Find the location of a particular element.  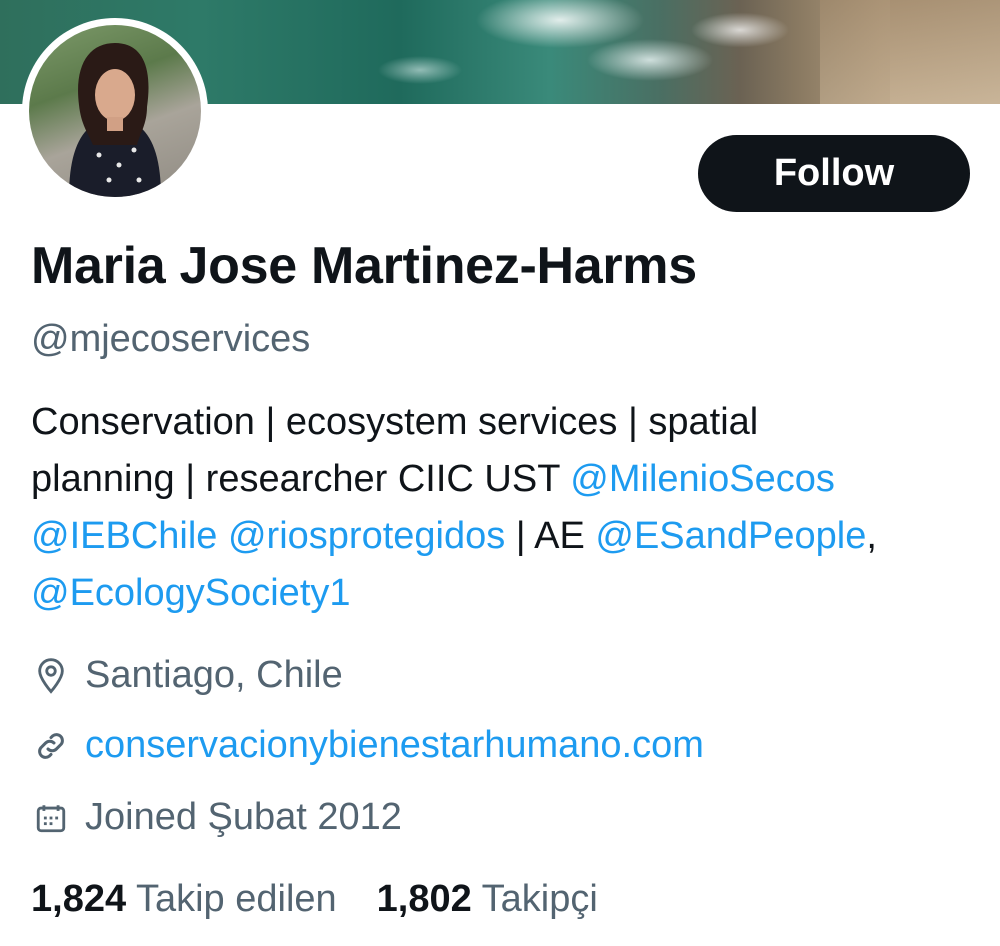

following-stat: 1,824 Takip edilen is located at coordinates (184, 899).